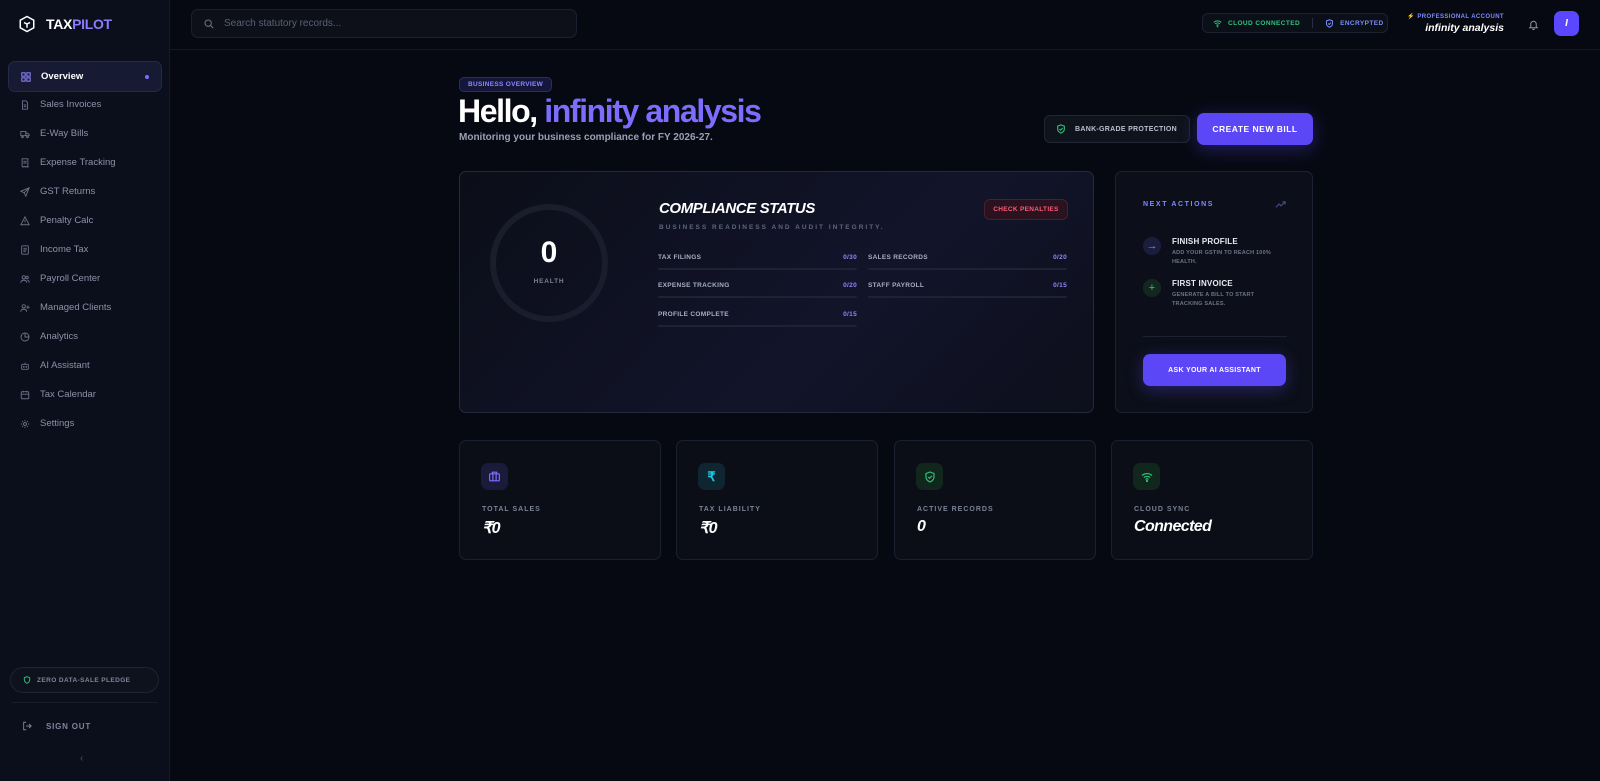 Image resolution: width=1600 pixels, height=781 pixels. Describe the element at coordinates (147, 76) in the screenshot. I see `active-indicator` at that location.